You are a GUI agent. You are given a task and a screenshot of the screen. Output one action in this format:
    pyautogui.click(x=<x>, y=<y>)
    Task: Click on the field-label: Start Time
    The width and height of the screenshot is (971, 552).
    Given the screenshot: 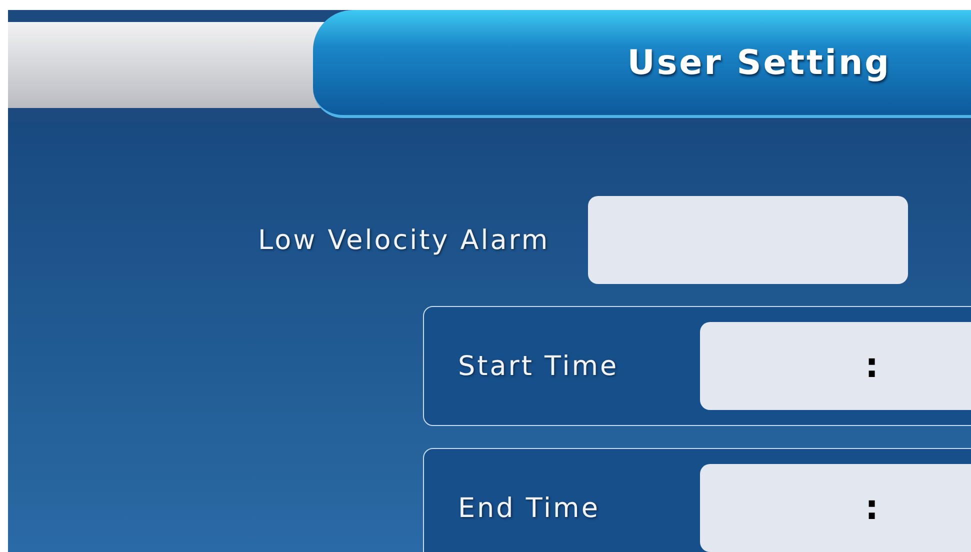 What is the action you would take?
    pyautogui.click(x=539, y=366)
    